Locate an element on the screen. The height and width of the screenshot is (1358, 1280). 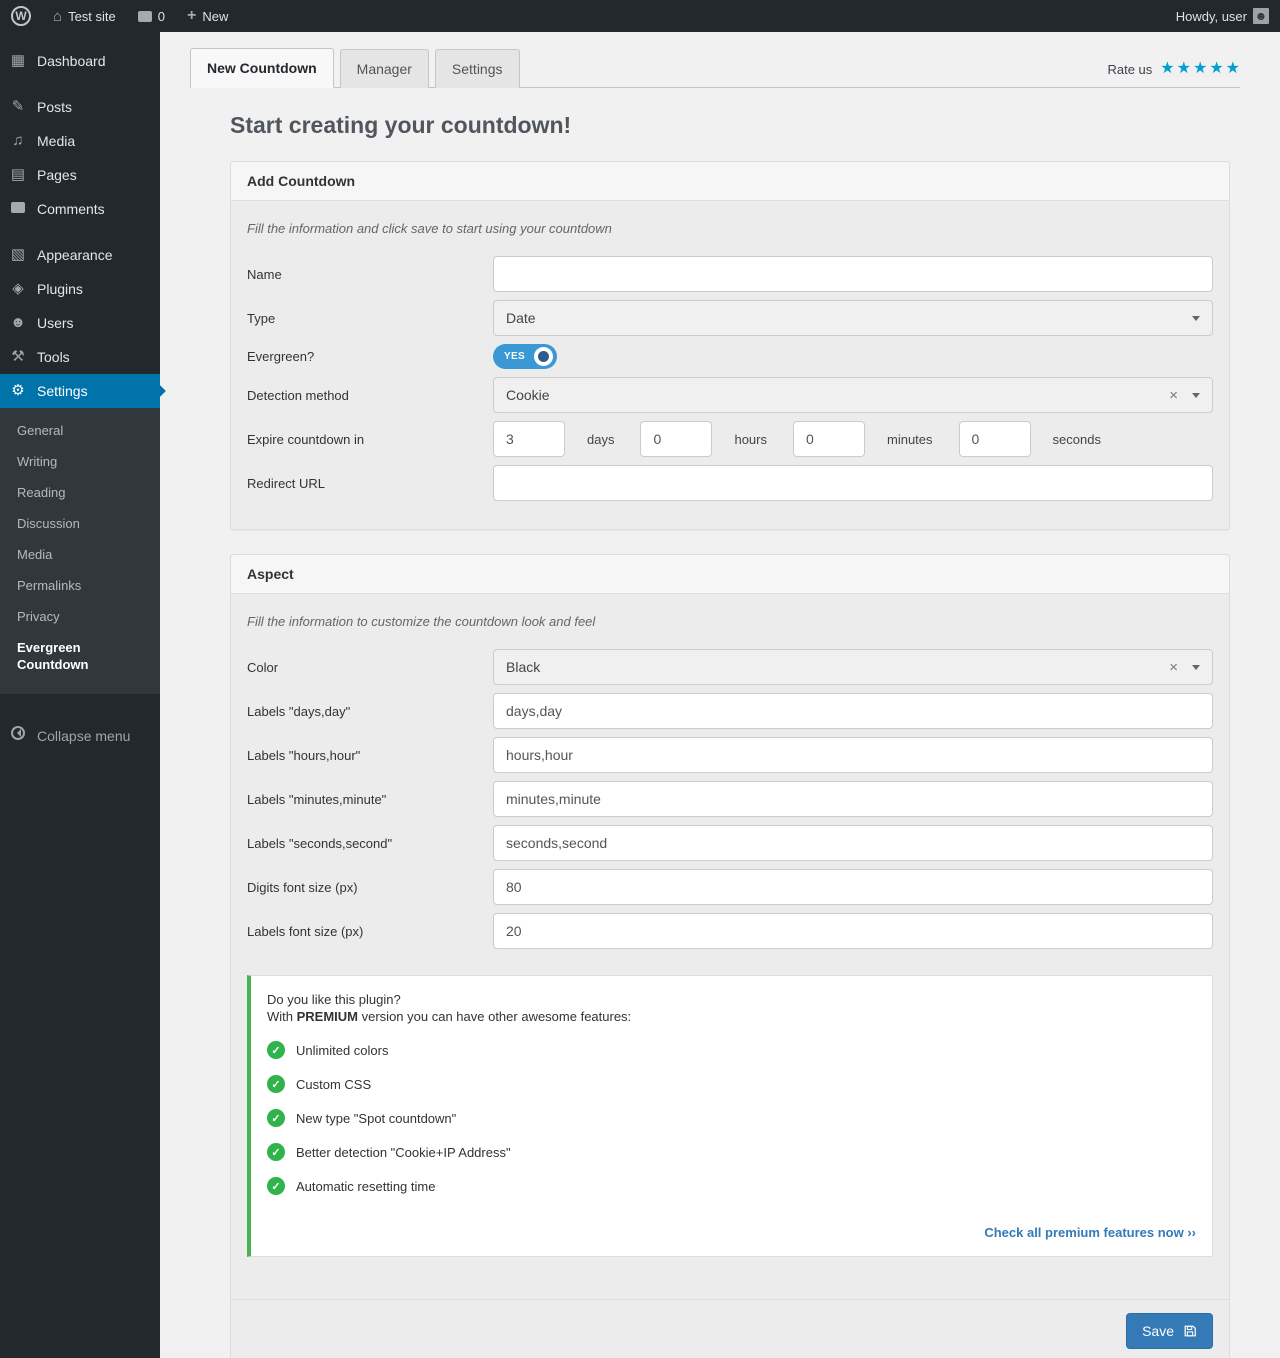
detection-method-select: Cookie × is located at coordinates (853, 395).